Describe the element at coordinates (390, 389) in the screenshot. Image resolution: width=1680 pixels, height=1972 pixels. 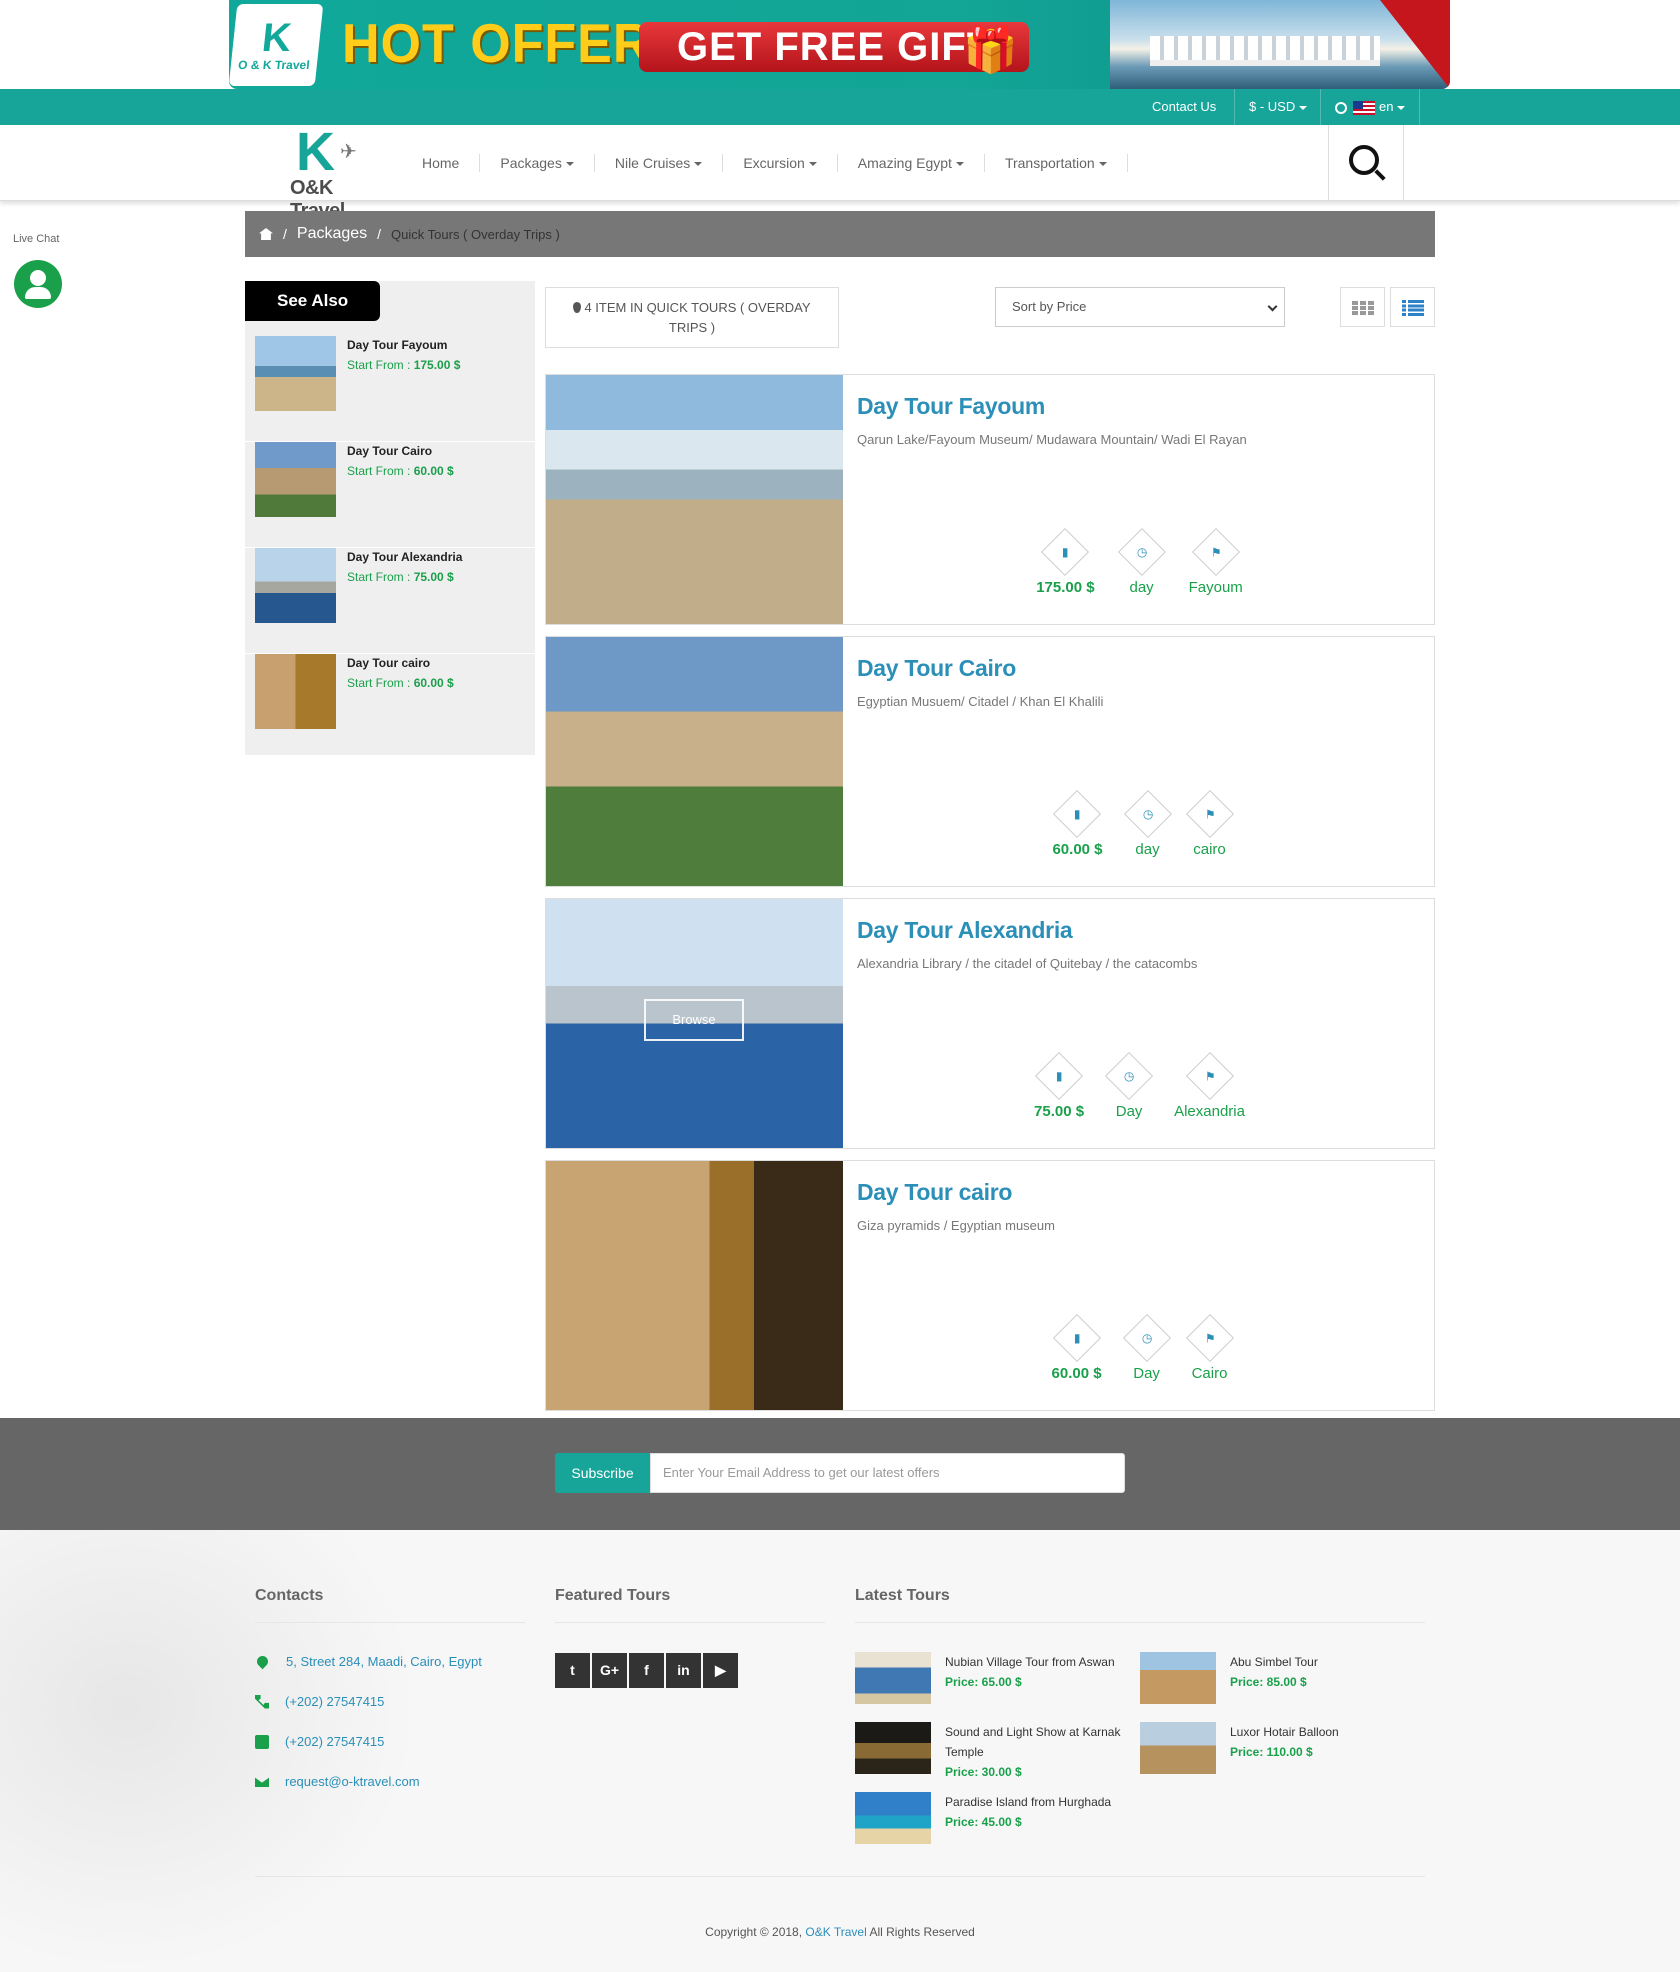
I see `sidebar-item: Day Tour Fayoum Start From : 175.00 $` at that location.